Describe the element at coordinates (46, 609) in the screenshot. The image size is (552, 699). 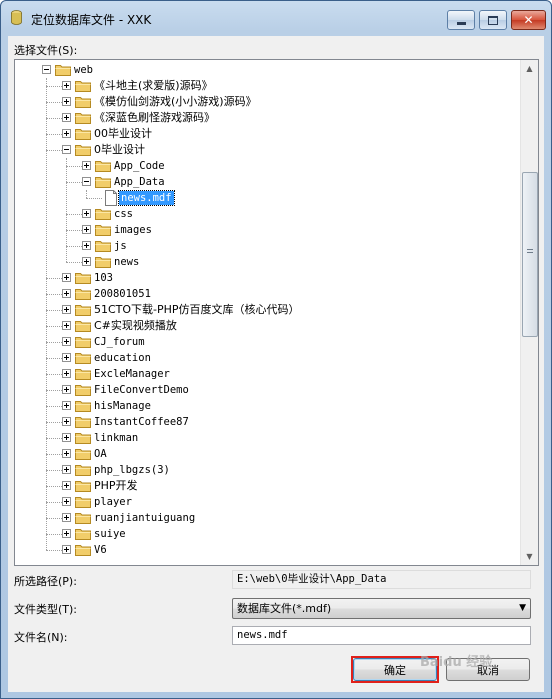
I see `file-type-label: 文件类型(T):` at that location.